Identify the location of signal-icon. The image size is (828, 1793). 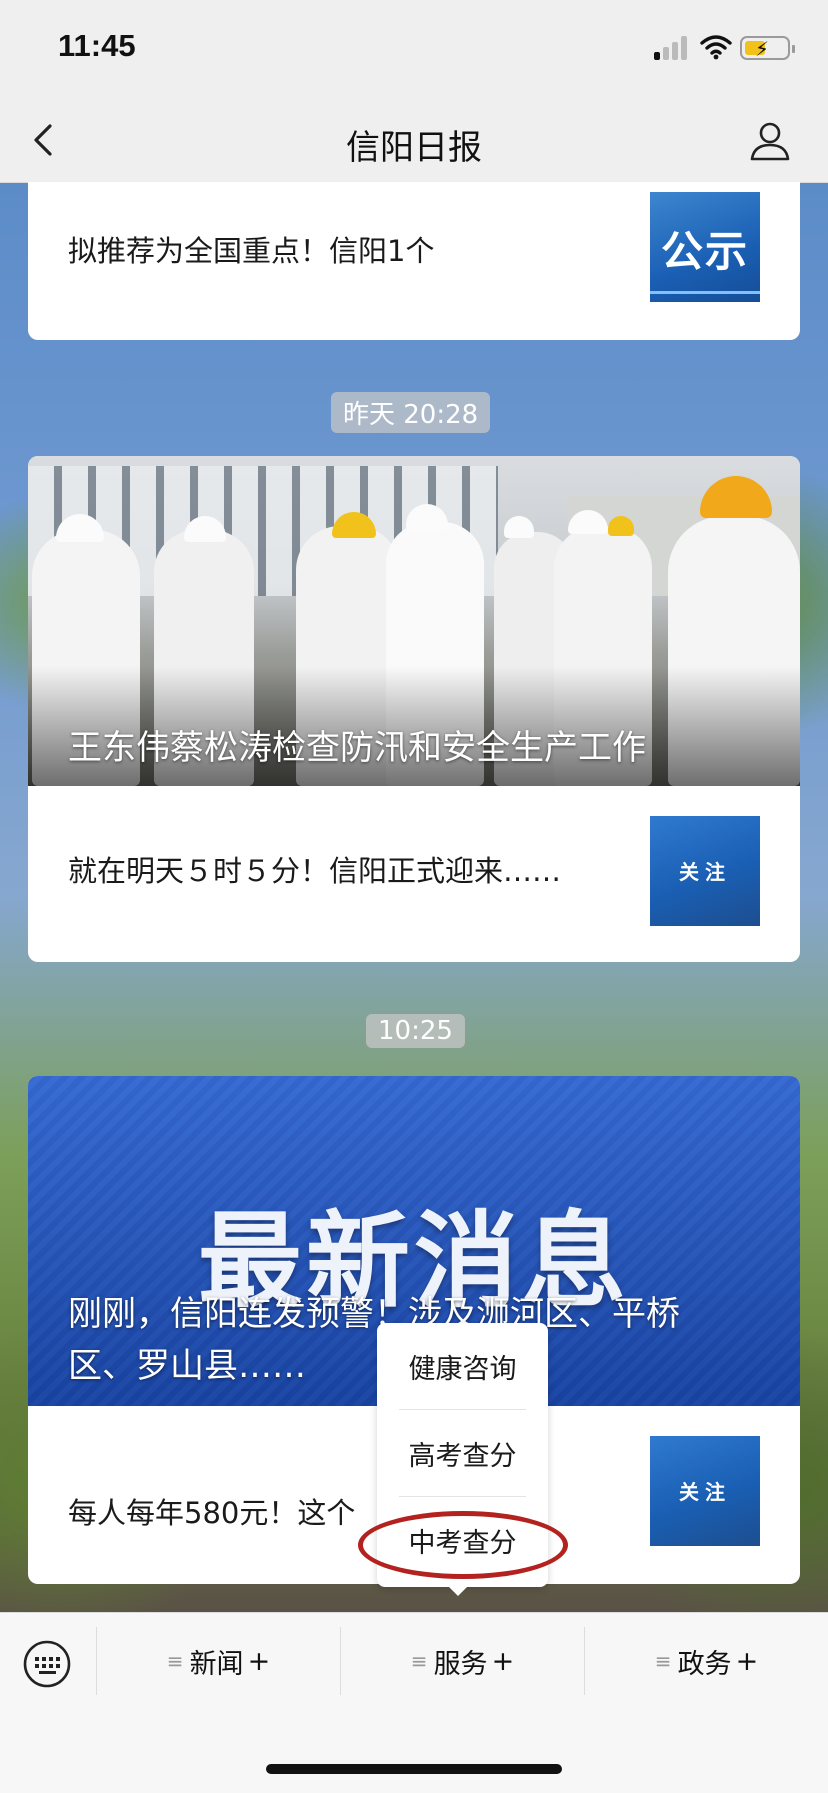
(672, 48).